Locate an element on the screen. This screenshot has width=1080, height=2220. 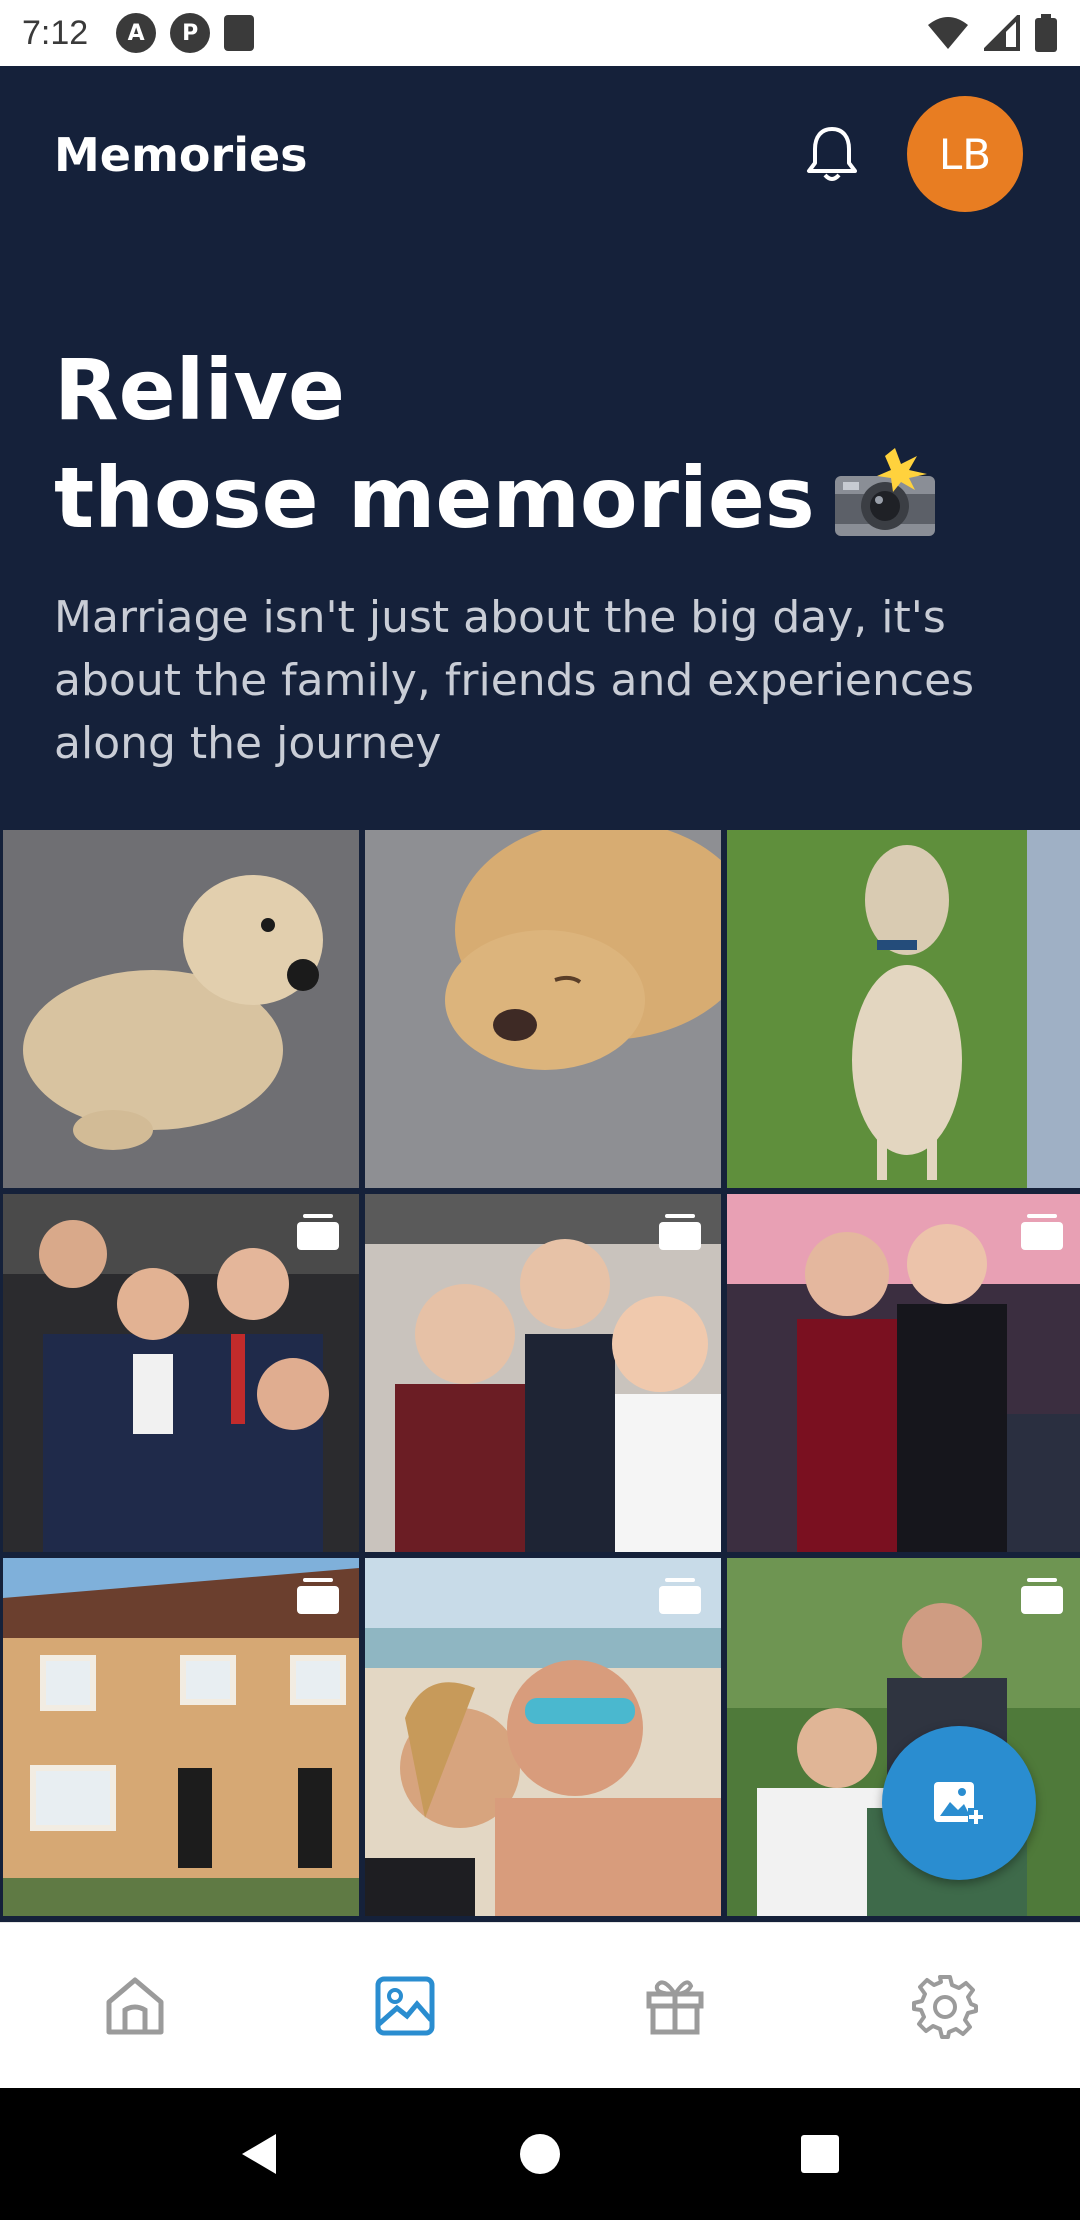
gift-icon is located at coordinates (675, 2006).